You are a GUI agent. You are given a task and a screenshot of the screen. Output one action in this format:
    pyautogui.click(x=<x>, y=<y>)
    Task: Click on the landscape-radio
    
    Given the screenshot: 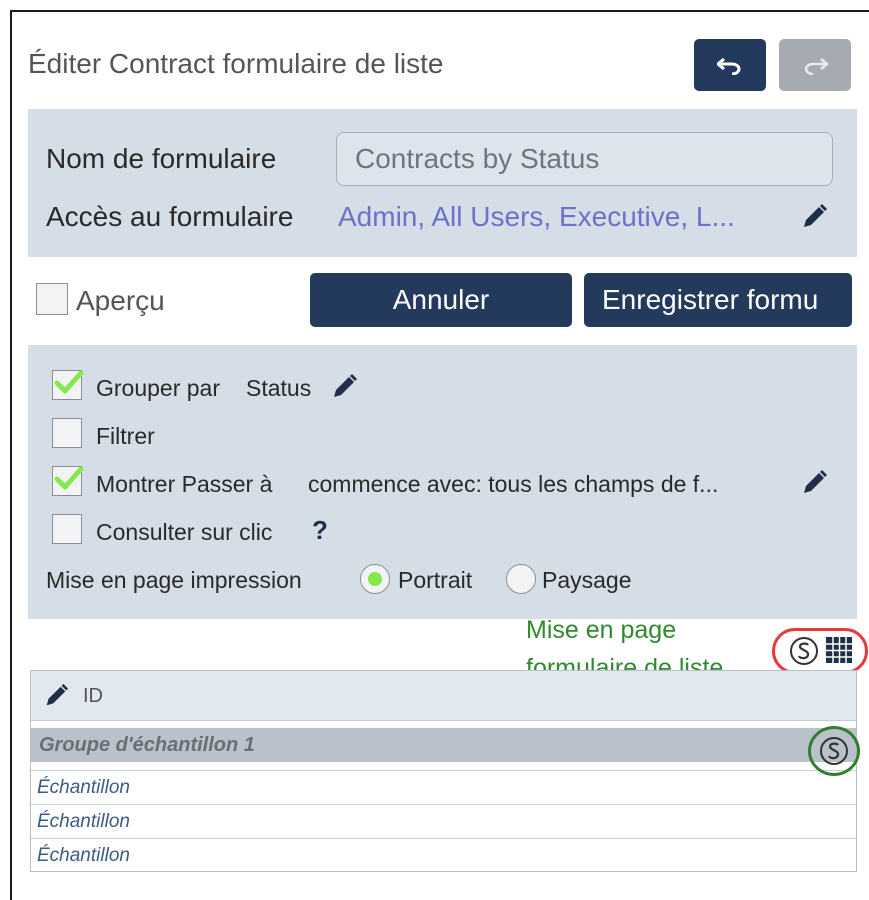 What is the action you would take?
    pyautogui.click(x=521, y=579)
    